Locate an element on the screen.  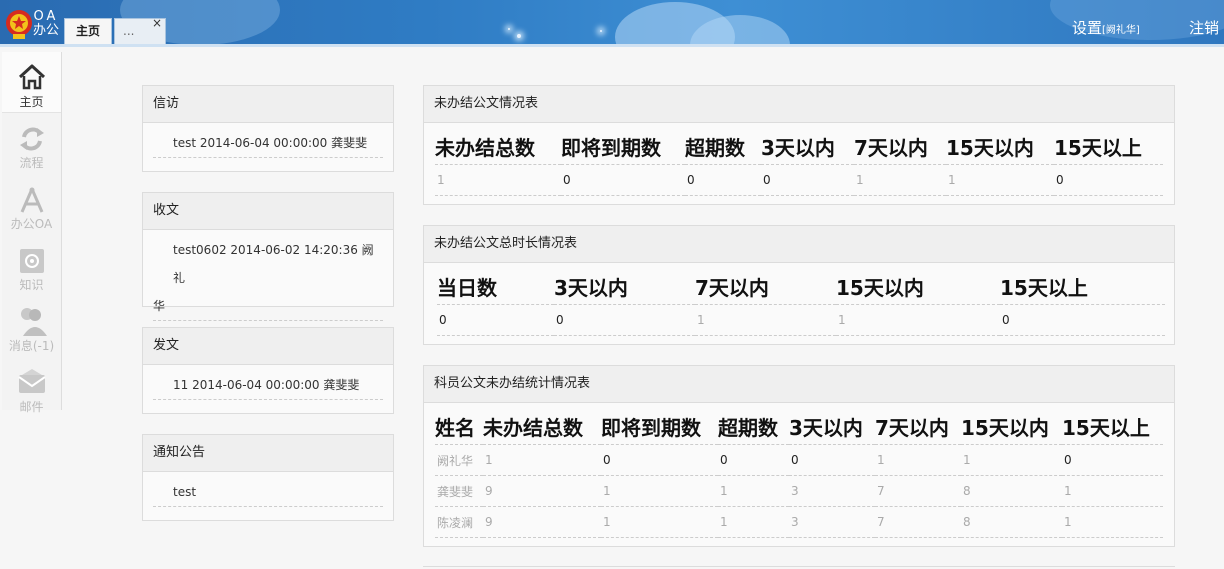
table-header-row: 未办结总数 即将到期数 超期数 3天以内 7天以内 15天以内 15天以上 is located at coordinates (799, 146).